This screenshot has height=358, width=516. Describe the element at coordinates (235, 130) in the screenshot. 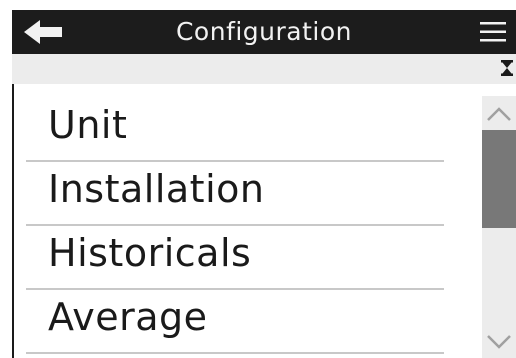

I see `menu-item-unit: Unit` at that location.